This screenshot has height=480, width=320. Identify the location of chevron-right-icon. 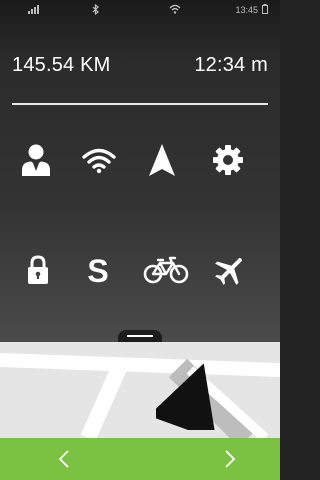
(230, 459).